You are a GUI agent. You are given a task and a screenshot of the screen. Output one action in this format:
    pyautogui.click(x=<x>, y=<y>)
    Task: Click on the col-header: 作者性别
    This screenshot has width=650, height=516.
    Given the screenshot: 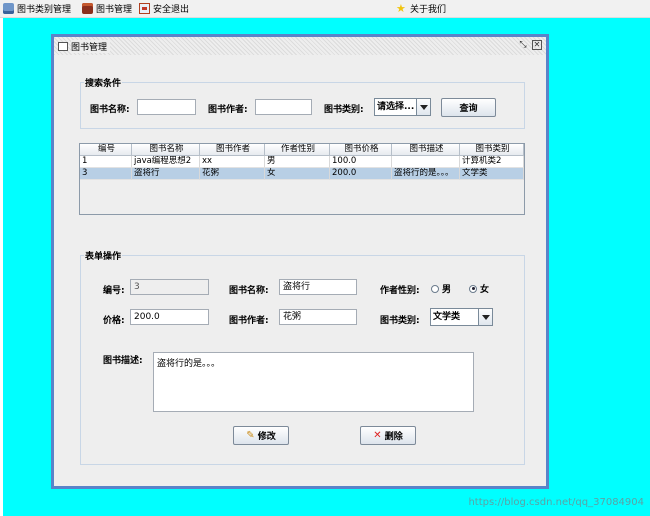 What is the action you would take?
    pyautogui.click(x=297, y=150)
    